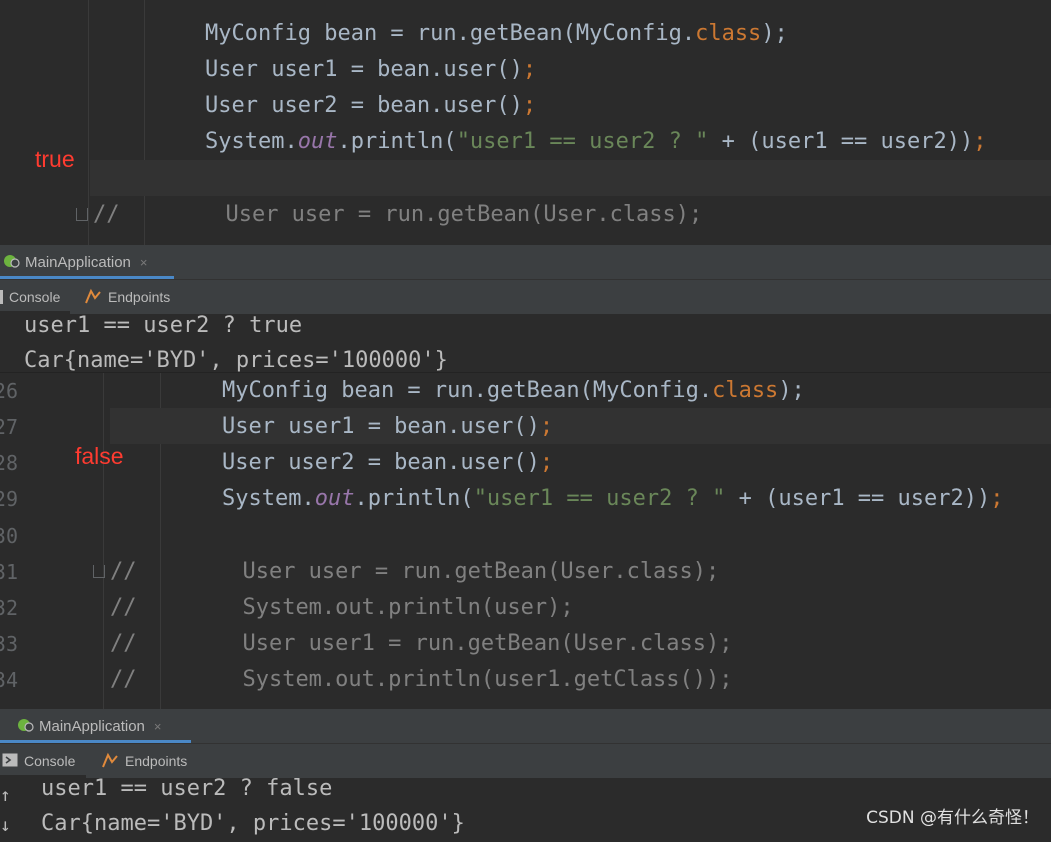 The width and height of the screenshot is (1051, 842). I want to click on line-number: 33, so click(9, 644).